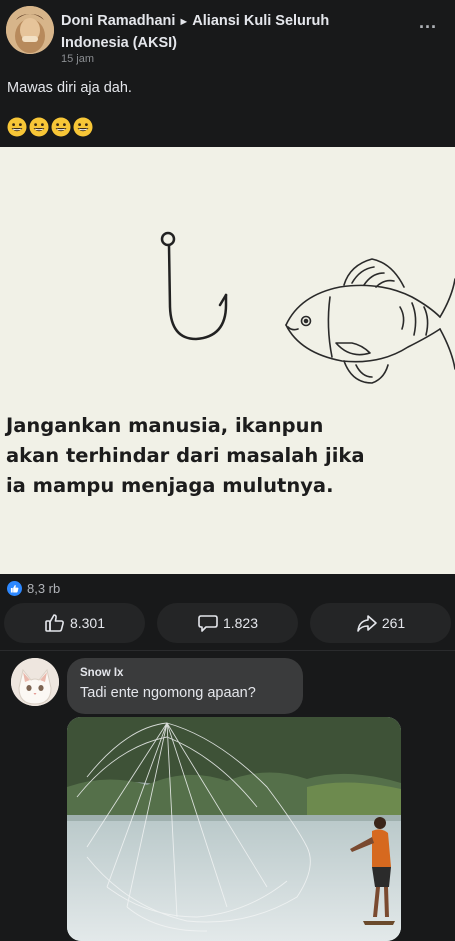 The width and height of the screenshot is (455, 941). What do you see at coordinates (227, 650) in the screenshot?
I see `section-divider` at bounding box center [227, 650].